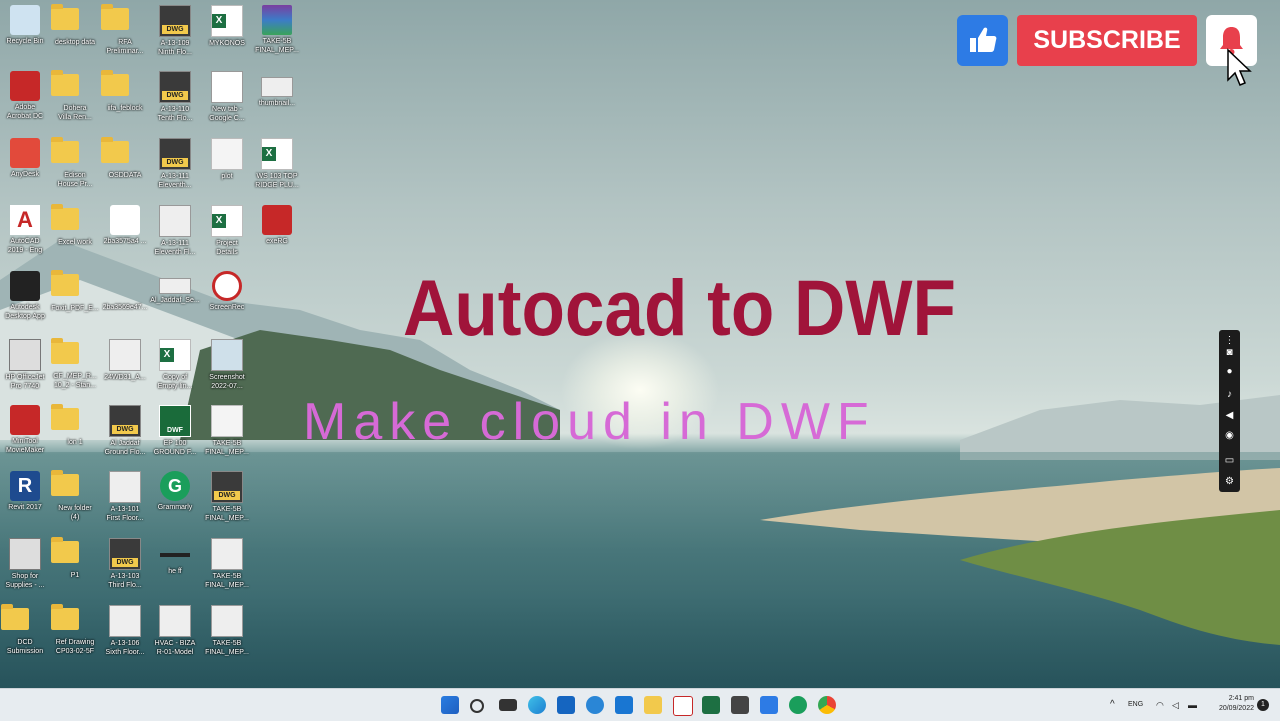 Image resolution: width=1280 pixels, height=721 pixels. I want to click on notification-badge: 1, so click(1263, 705).